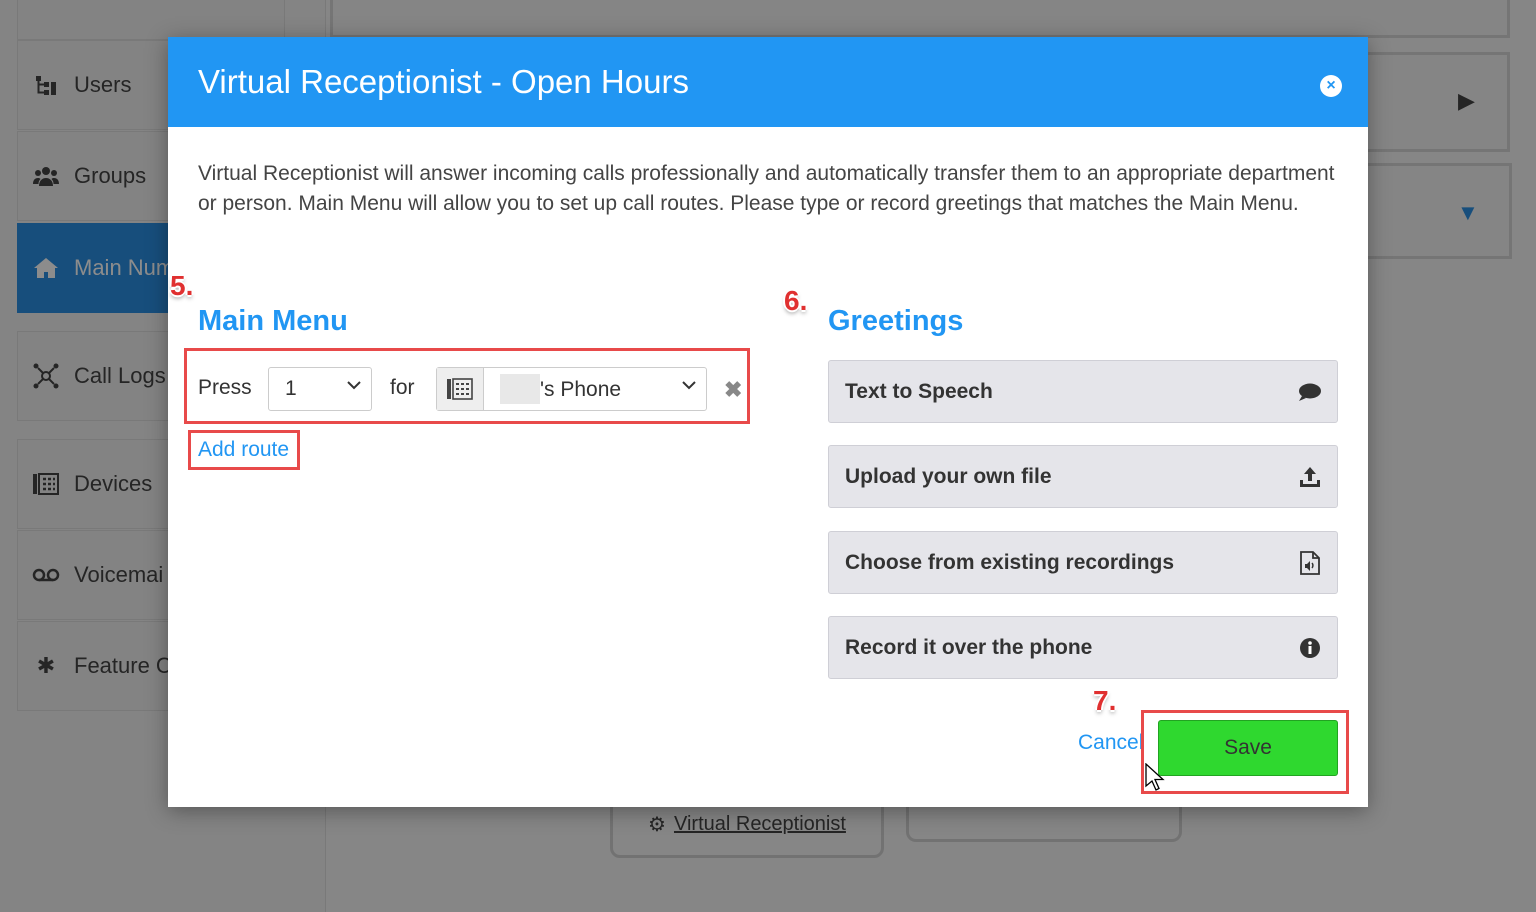 This screenshot has width=1536, height=912. I want to click on greeting-option-label: Text to Speech, so click(919, 391).